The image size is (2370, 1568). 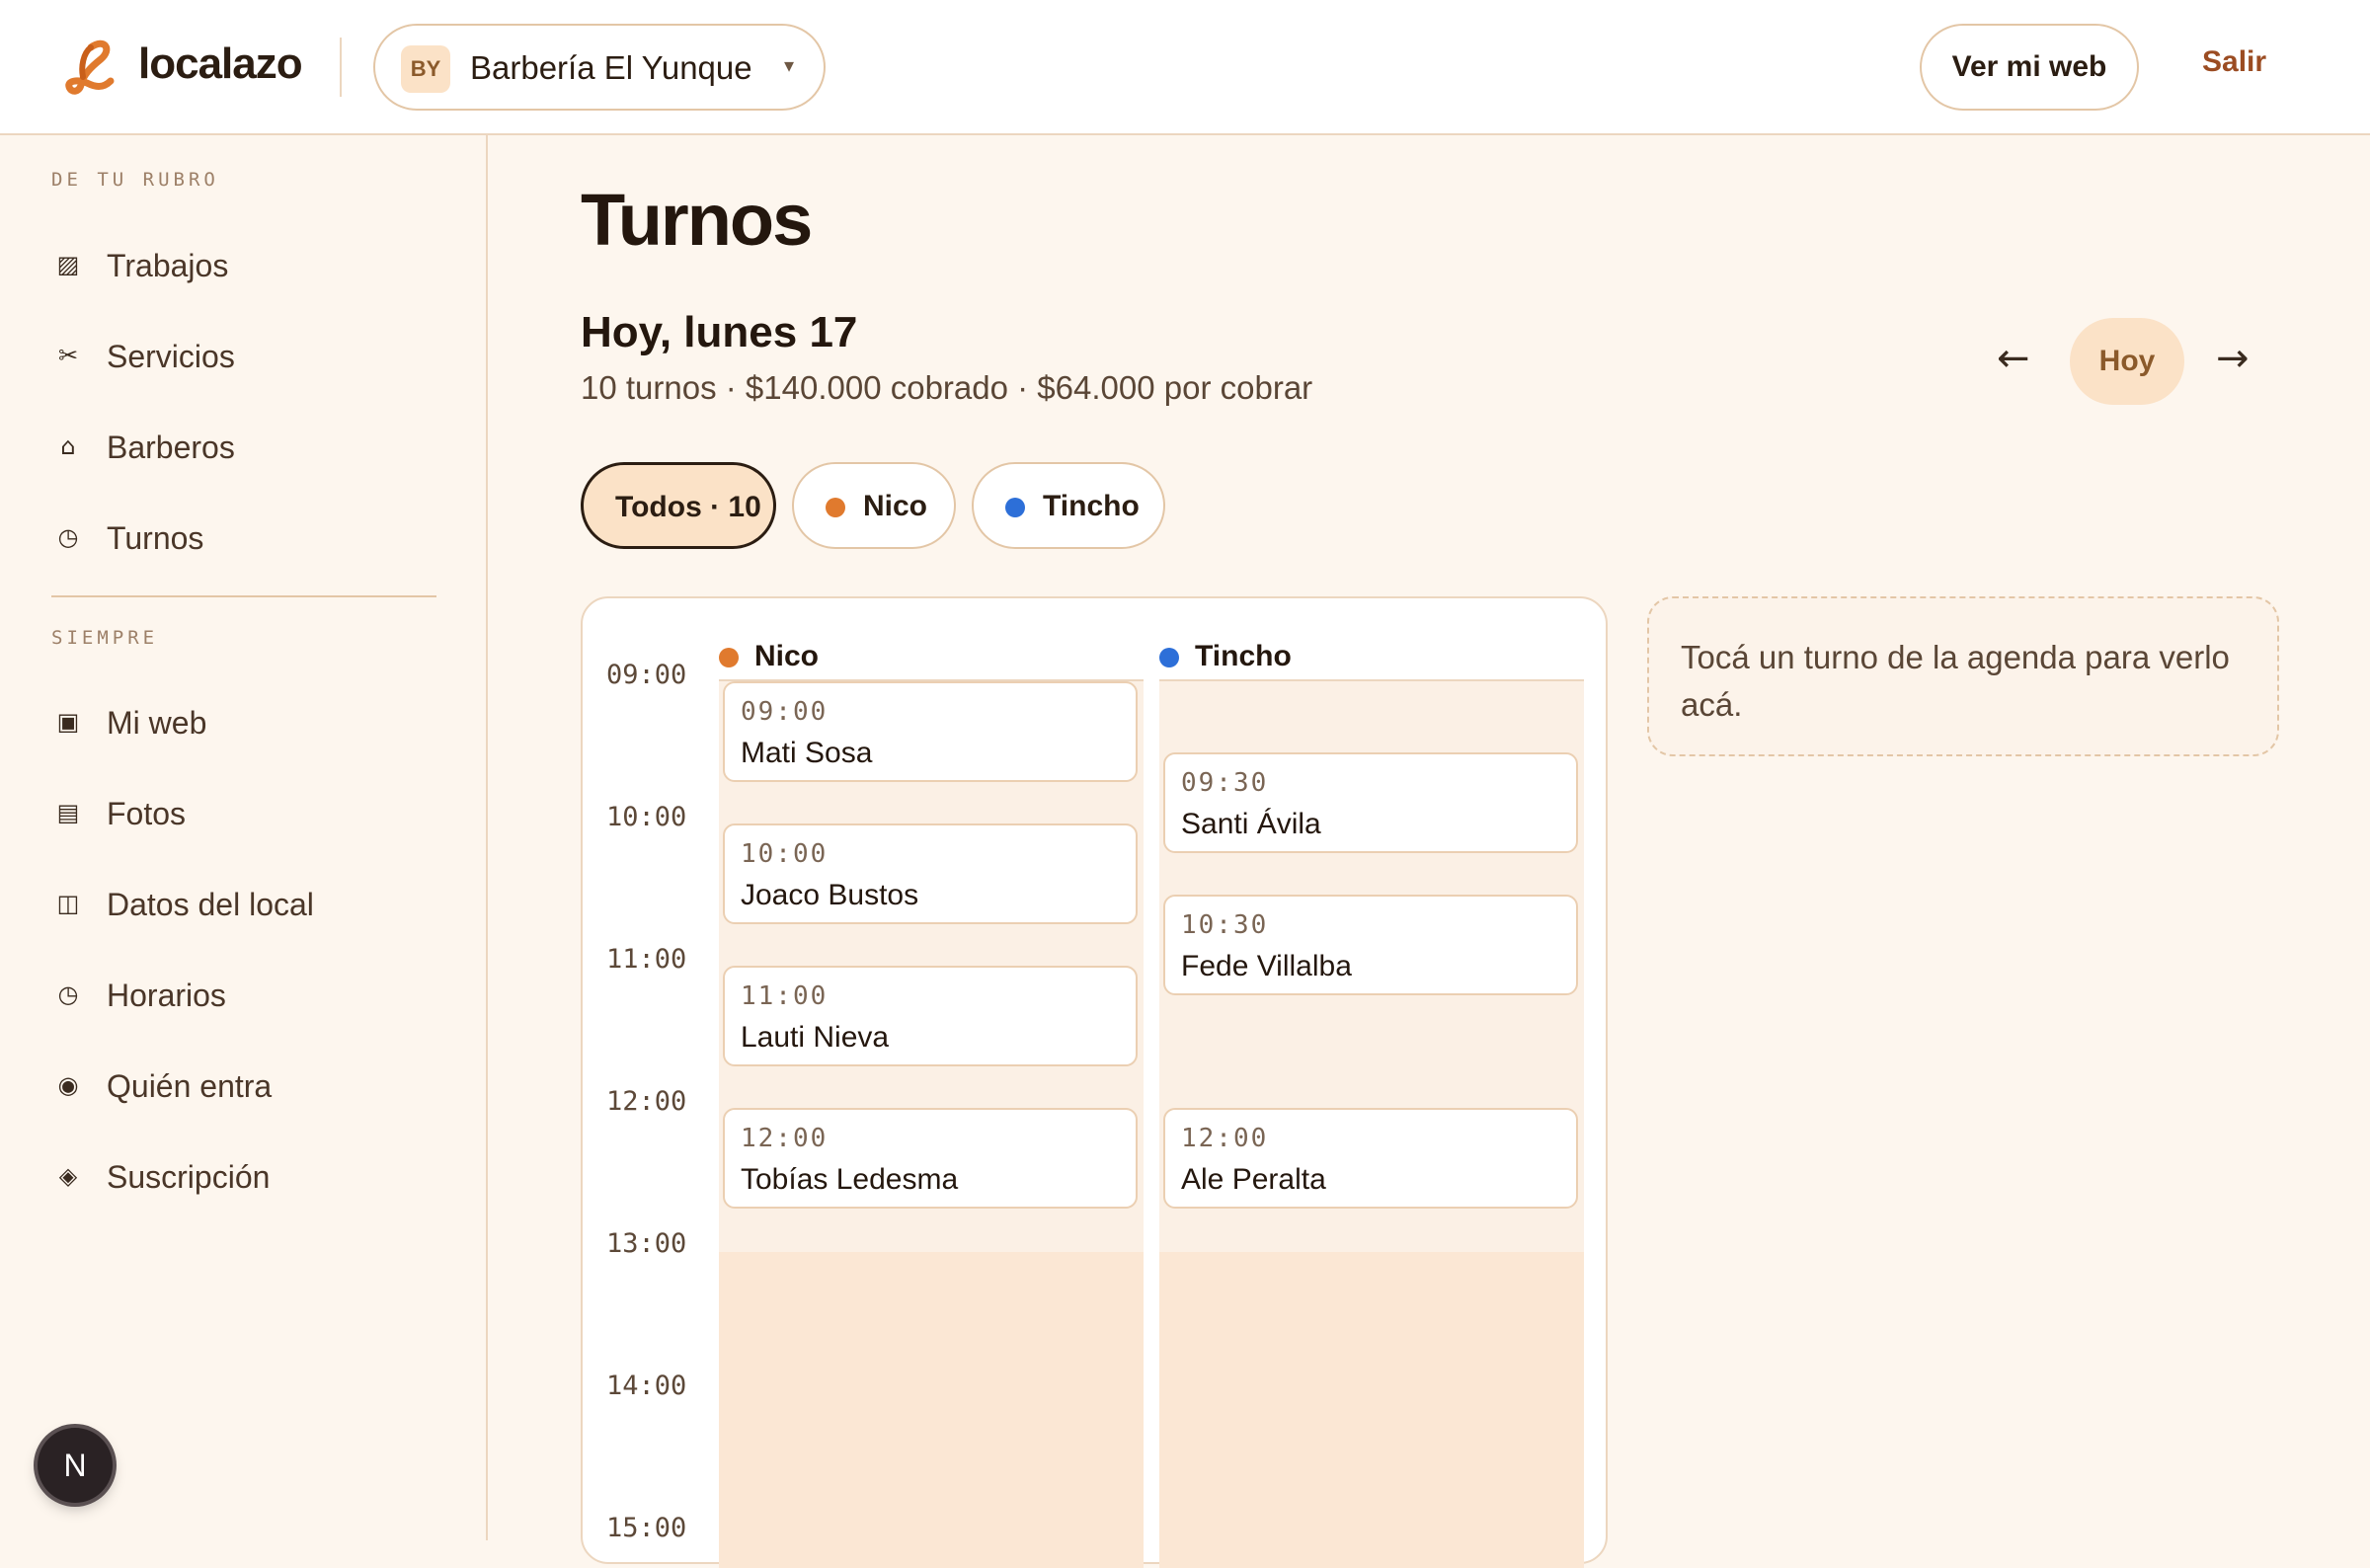 I want to click on appointment-slot: 10:30 Fede Villalba, so click(x=1370, y=945).